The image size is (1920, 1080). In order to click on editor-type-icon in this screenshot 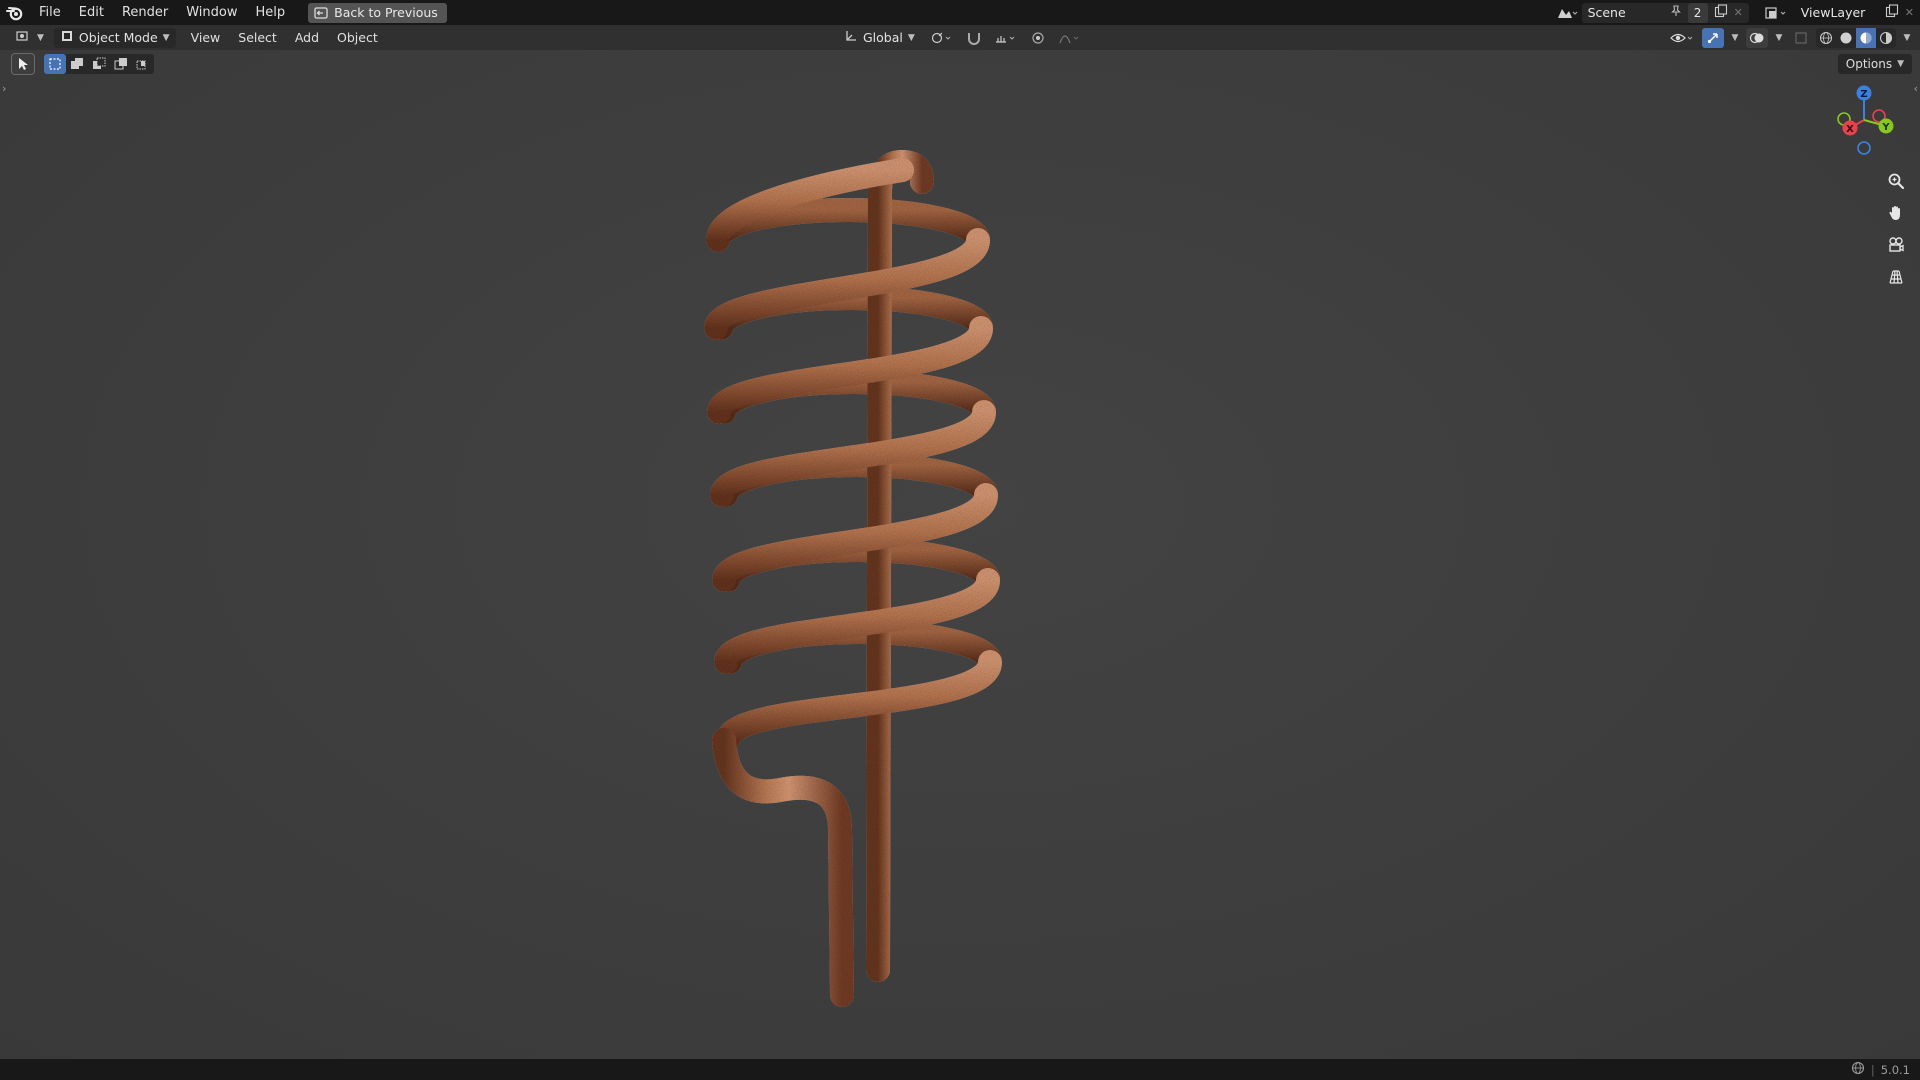, I will do `click(24, 37)`.